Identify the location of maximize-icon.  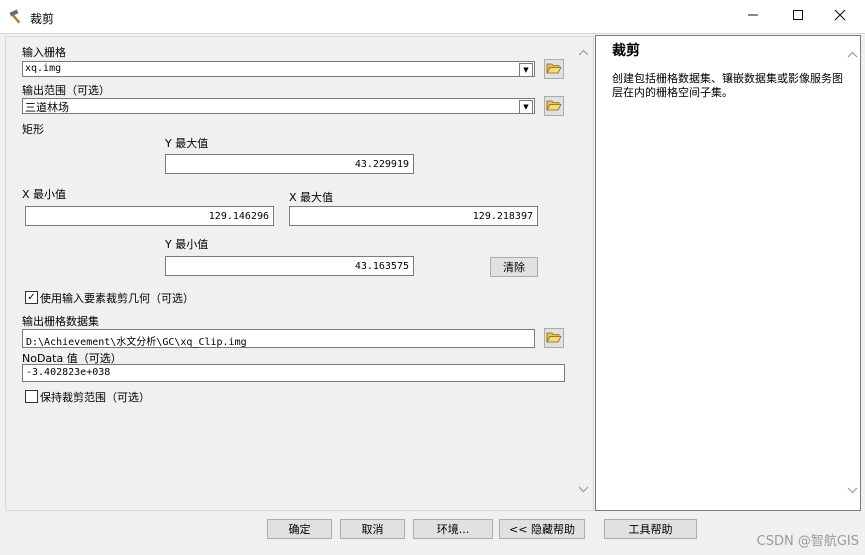
(798, 17).